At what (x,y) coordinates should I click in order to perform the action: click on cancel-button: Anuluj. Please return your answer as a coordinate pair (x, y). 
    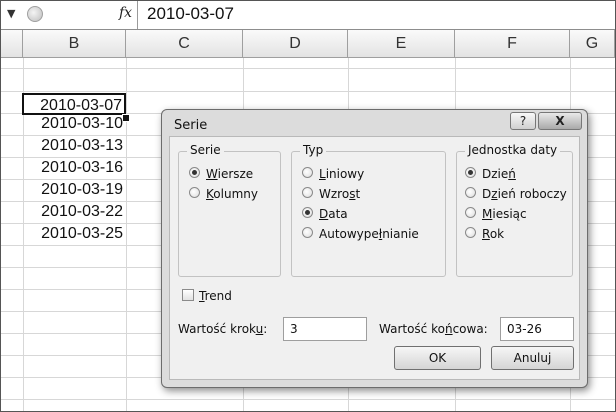
    Looking at the image, I should click on (532, 358).